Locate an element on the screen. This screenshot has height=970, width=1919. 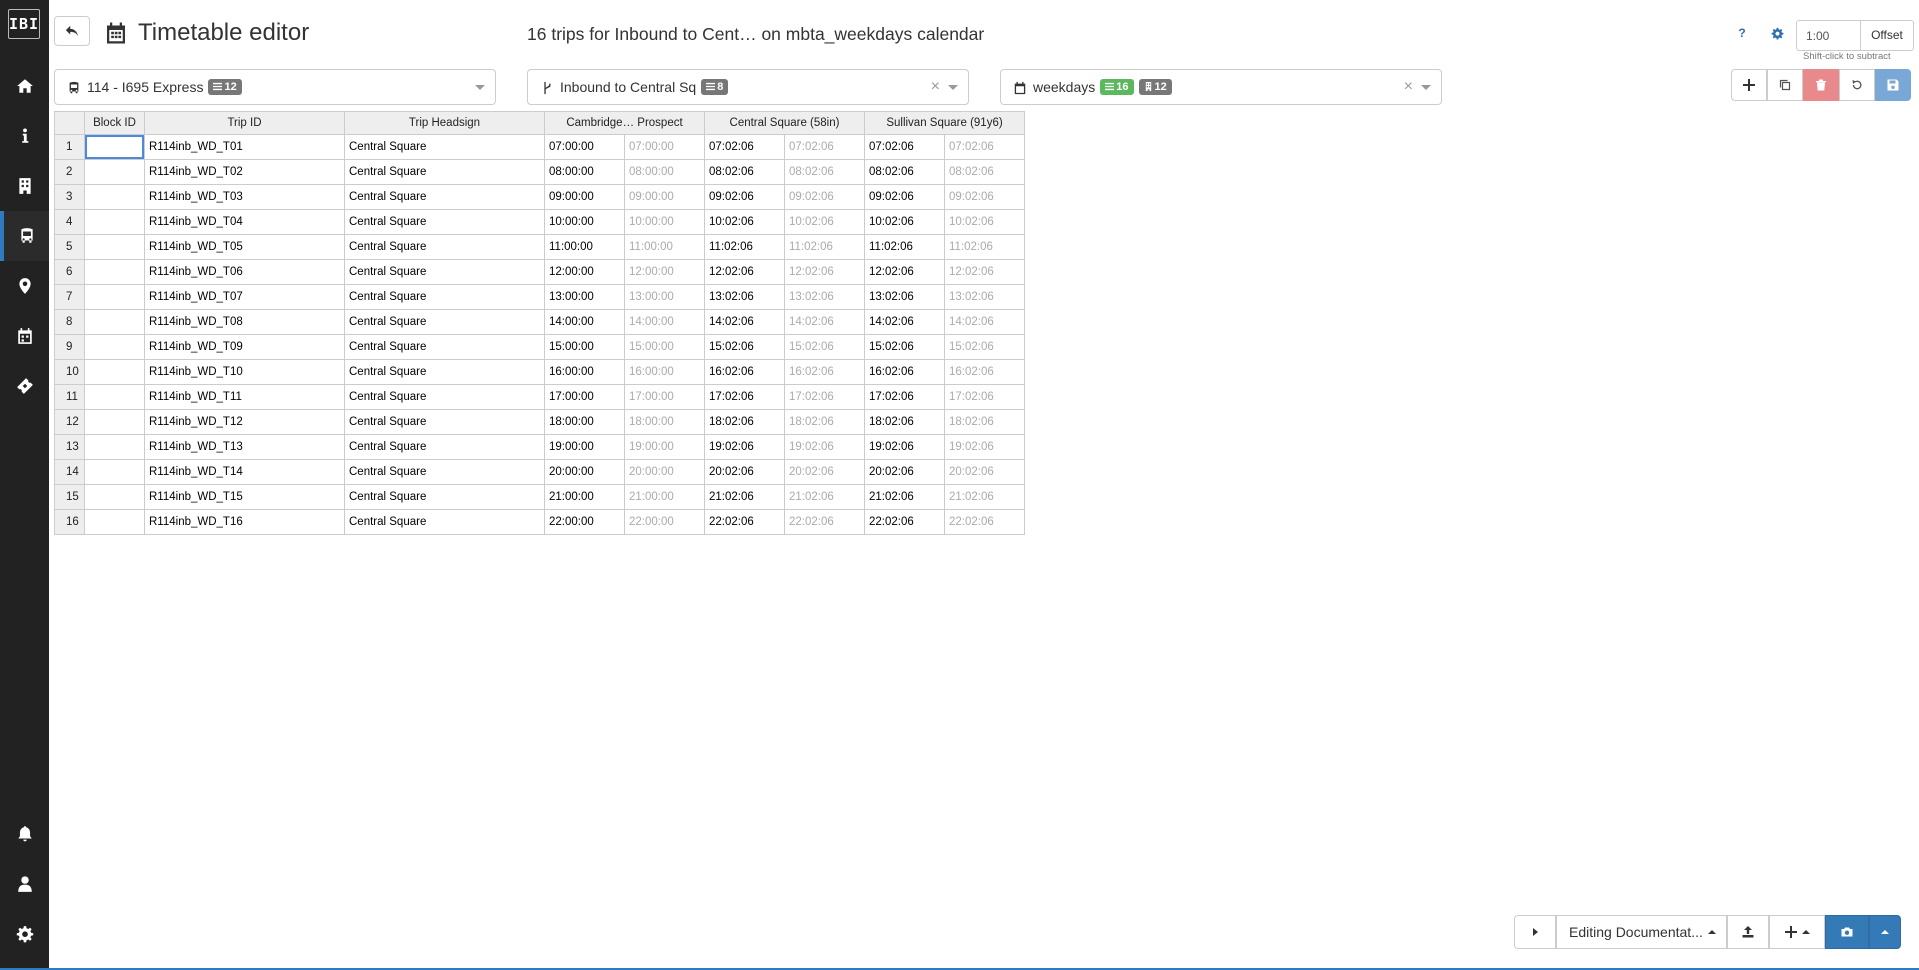
arrival-time-cell: 08:00:00 is located at coordinates (584, 172).